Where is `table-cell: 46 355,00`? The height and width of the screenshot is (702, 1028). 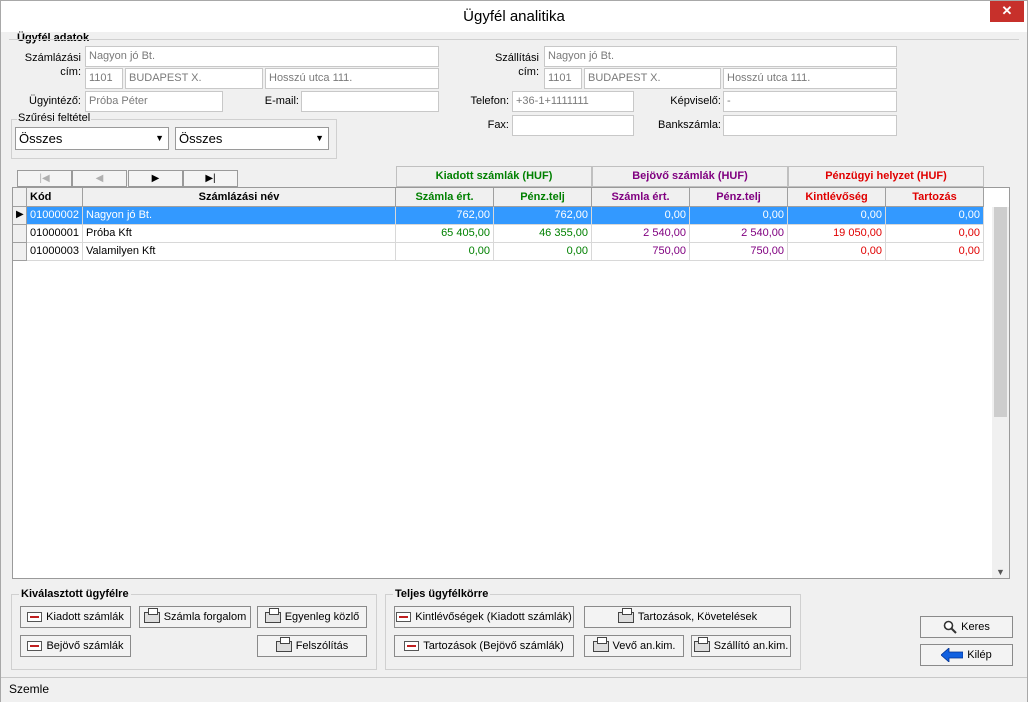 table-cell: 46 355,00 is located at coordinates (543, 234).